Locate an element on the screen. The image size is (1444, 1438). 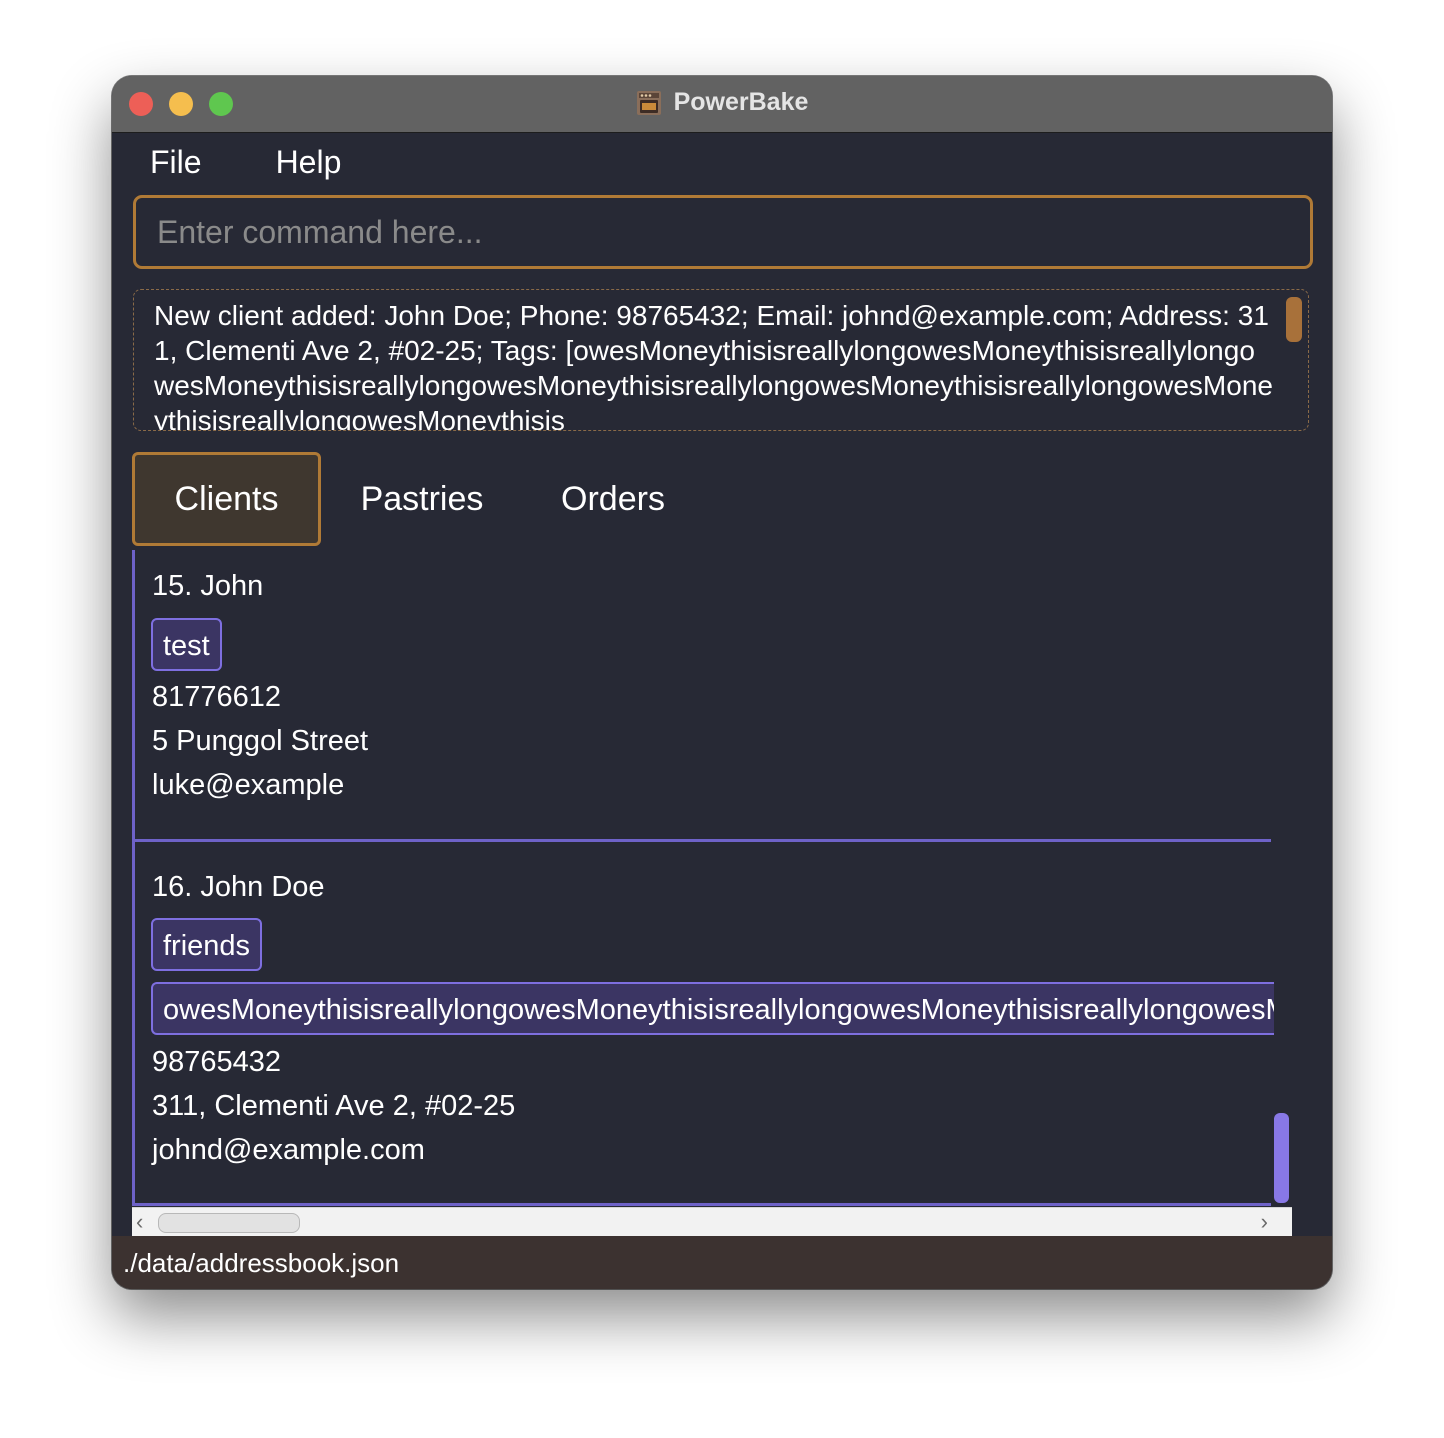
menu-bar: File Help is located at coordinates (245, 162).